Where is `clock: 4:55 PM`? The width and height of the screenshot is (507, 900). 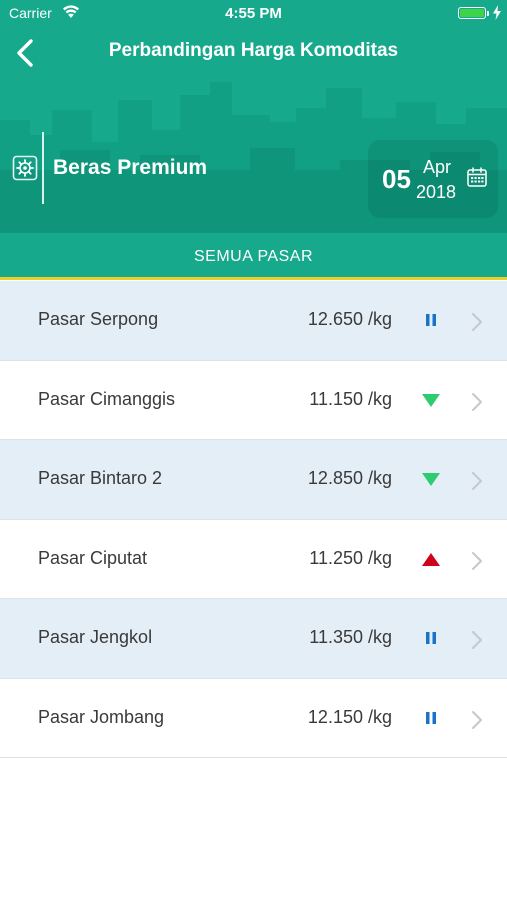
clock: 4:55 PM is located at coordinates (253, 13).